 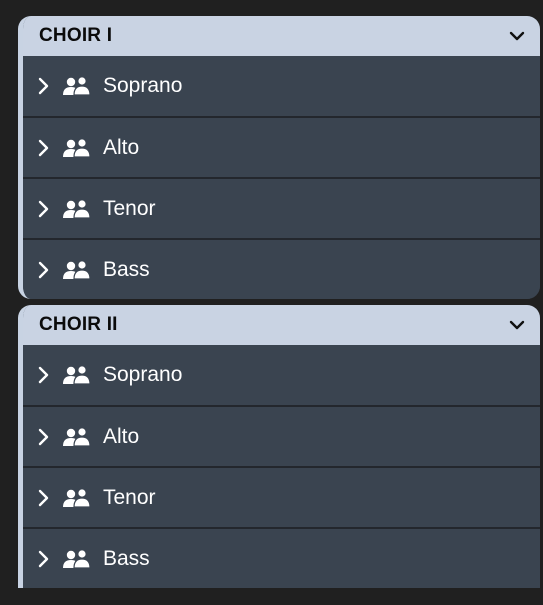 I want to click on group-title: CHOIR II, so click(x=78, y=324).